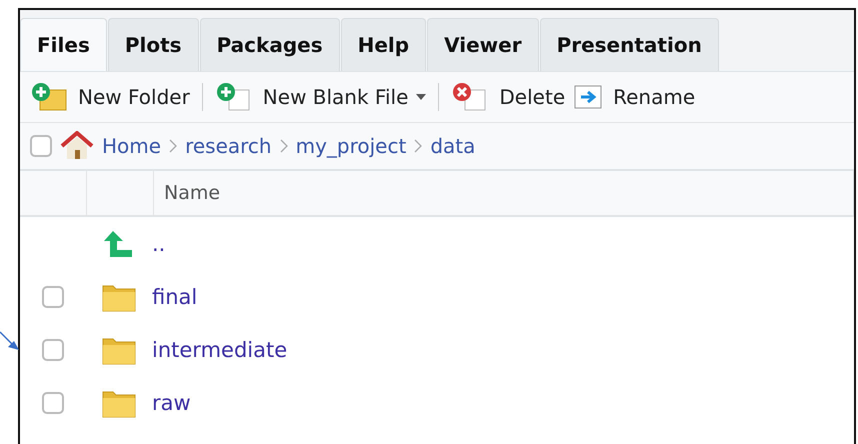  Describe the element at coordinates (383, 44) in the screenshot. I see `tab: Help` at that location.